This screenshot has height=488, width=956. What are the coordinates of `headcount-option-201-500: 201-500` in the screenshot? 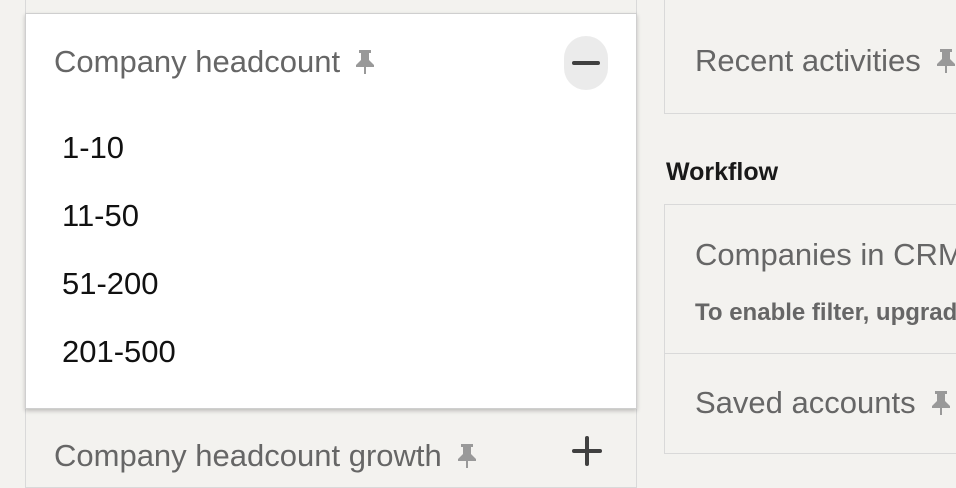 It's located at (119, 352).